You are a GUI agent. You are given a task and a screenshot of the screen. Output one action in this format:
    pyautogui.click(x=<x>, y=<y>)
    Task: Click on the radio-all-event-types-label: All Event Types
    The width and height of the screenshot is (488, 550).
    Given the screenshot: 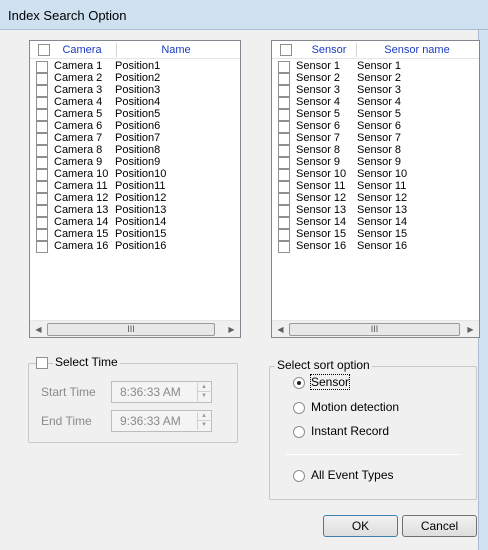 What is the action you would take?
    pyautogui.click(x=352, y=475)
    